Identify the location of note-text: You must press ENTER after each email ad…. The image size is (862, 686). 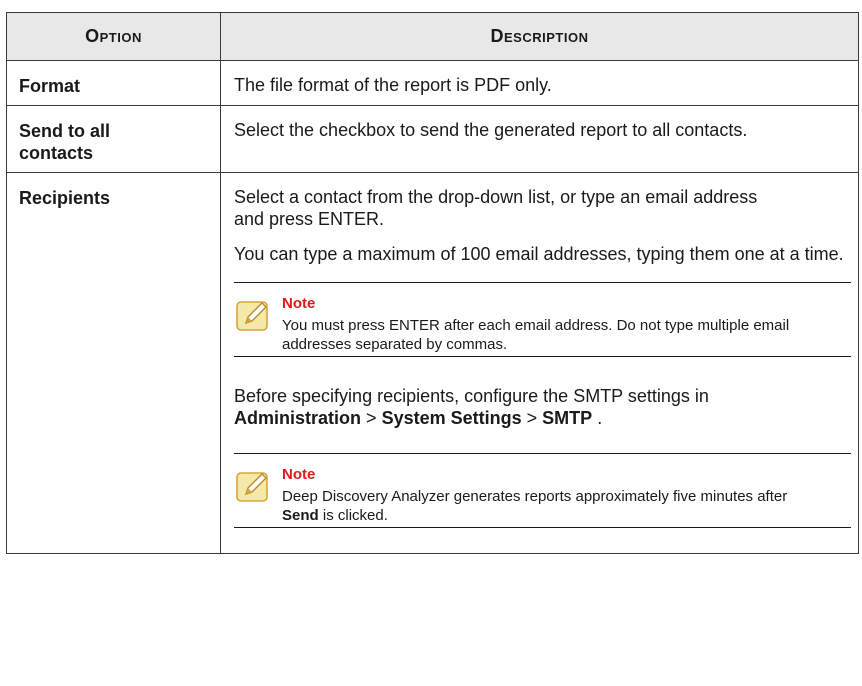
(536, 335).